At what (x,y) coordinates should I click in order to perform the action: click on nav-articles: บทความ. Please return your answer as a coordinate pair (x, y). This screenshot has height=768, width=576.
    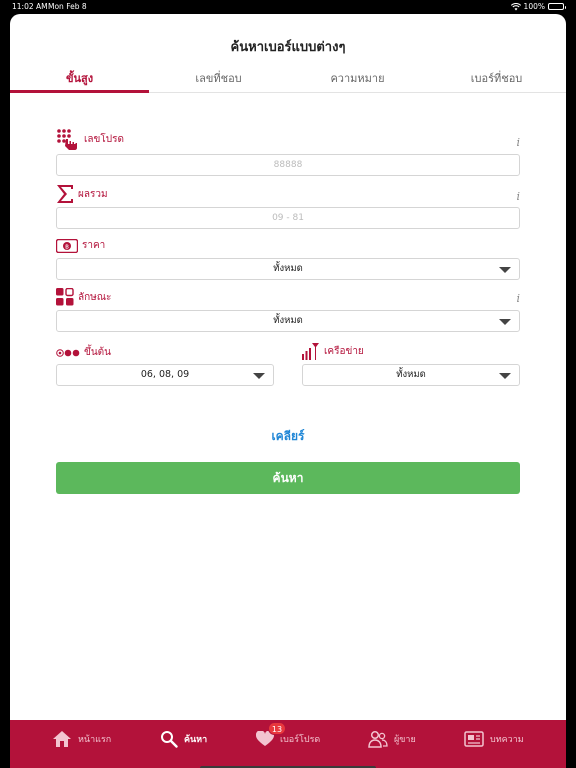
    Looking at the image, I should click on (494, 739).